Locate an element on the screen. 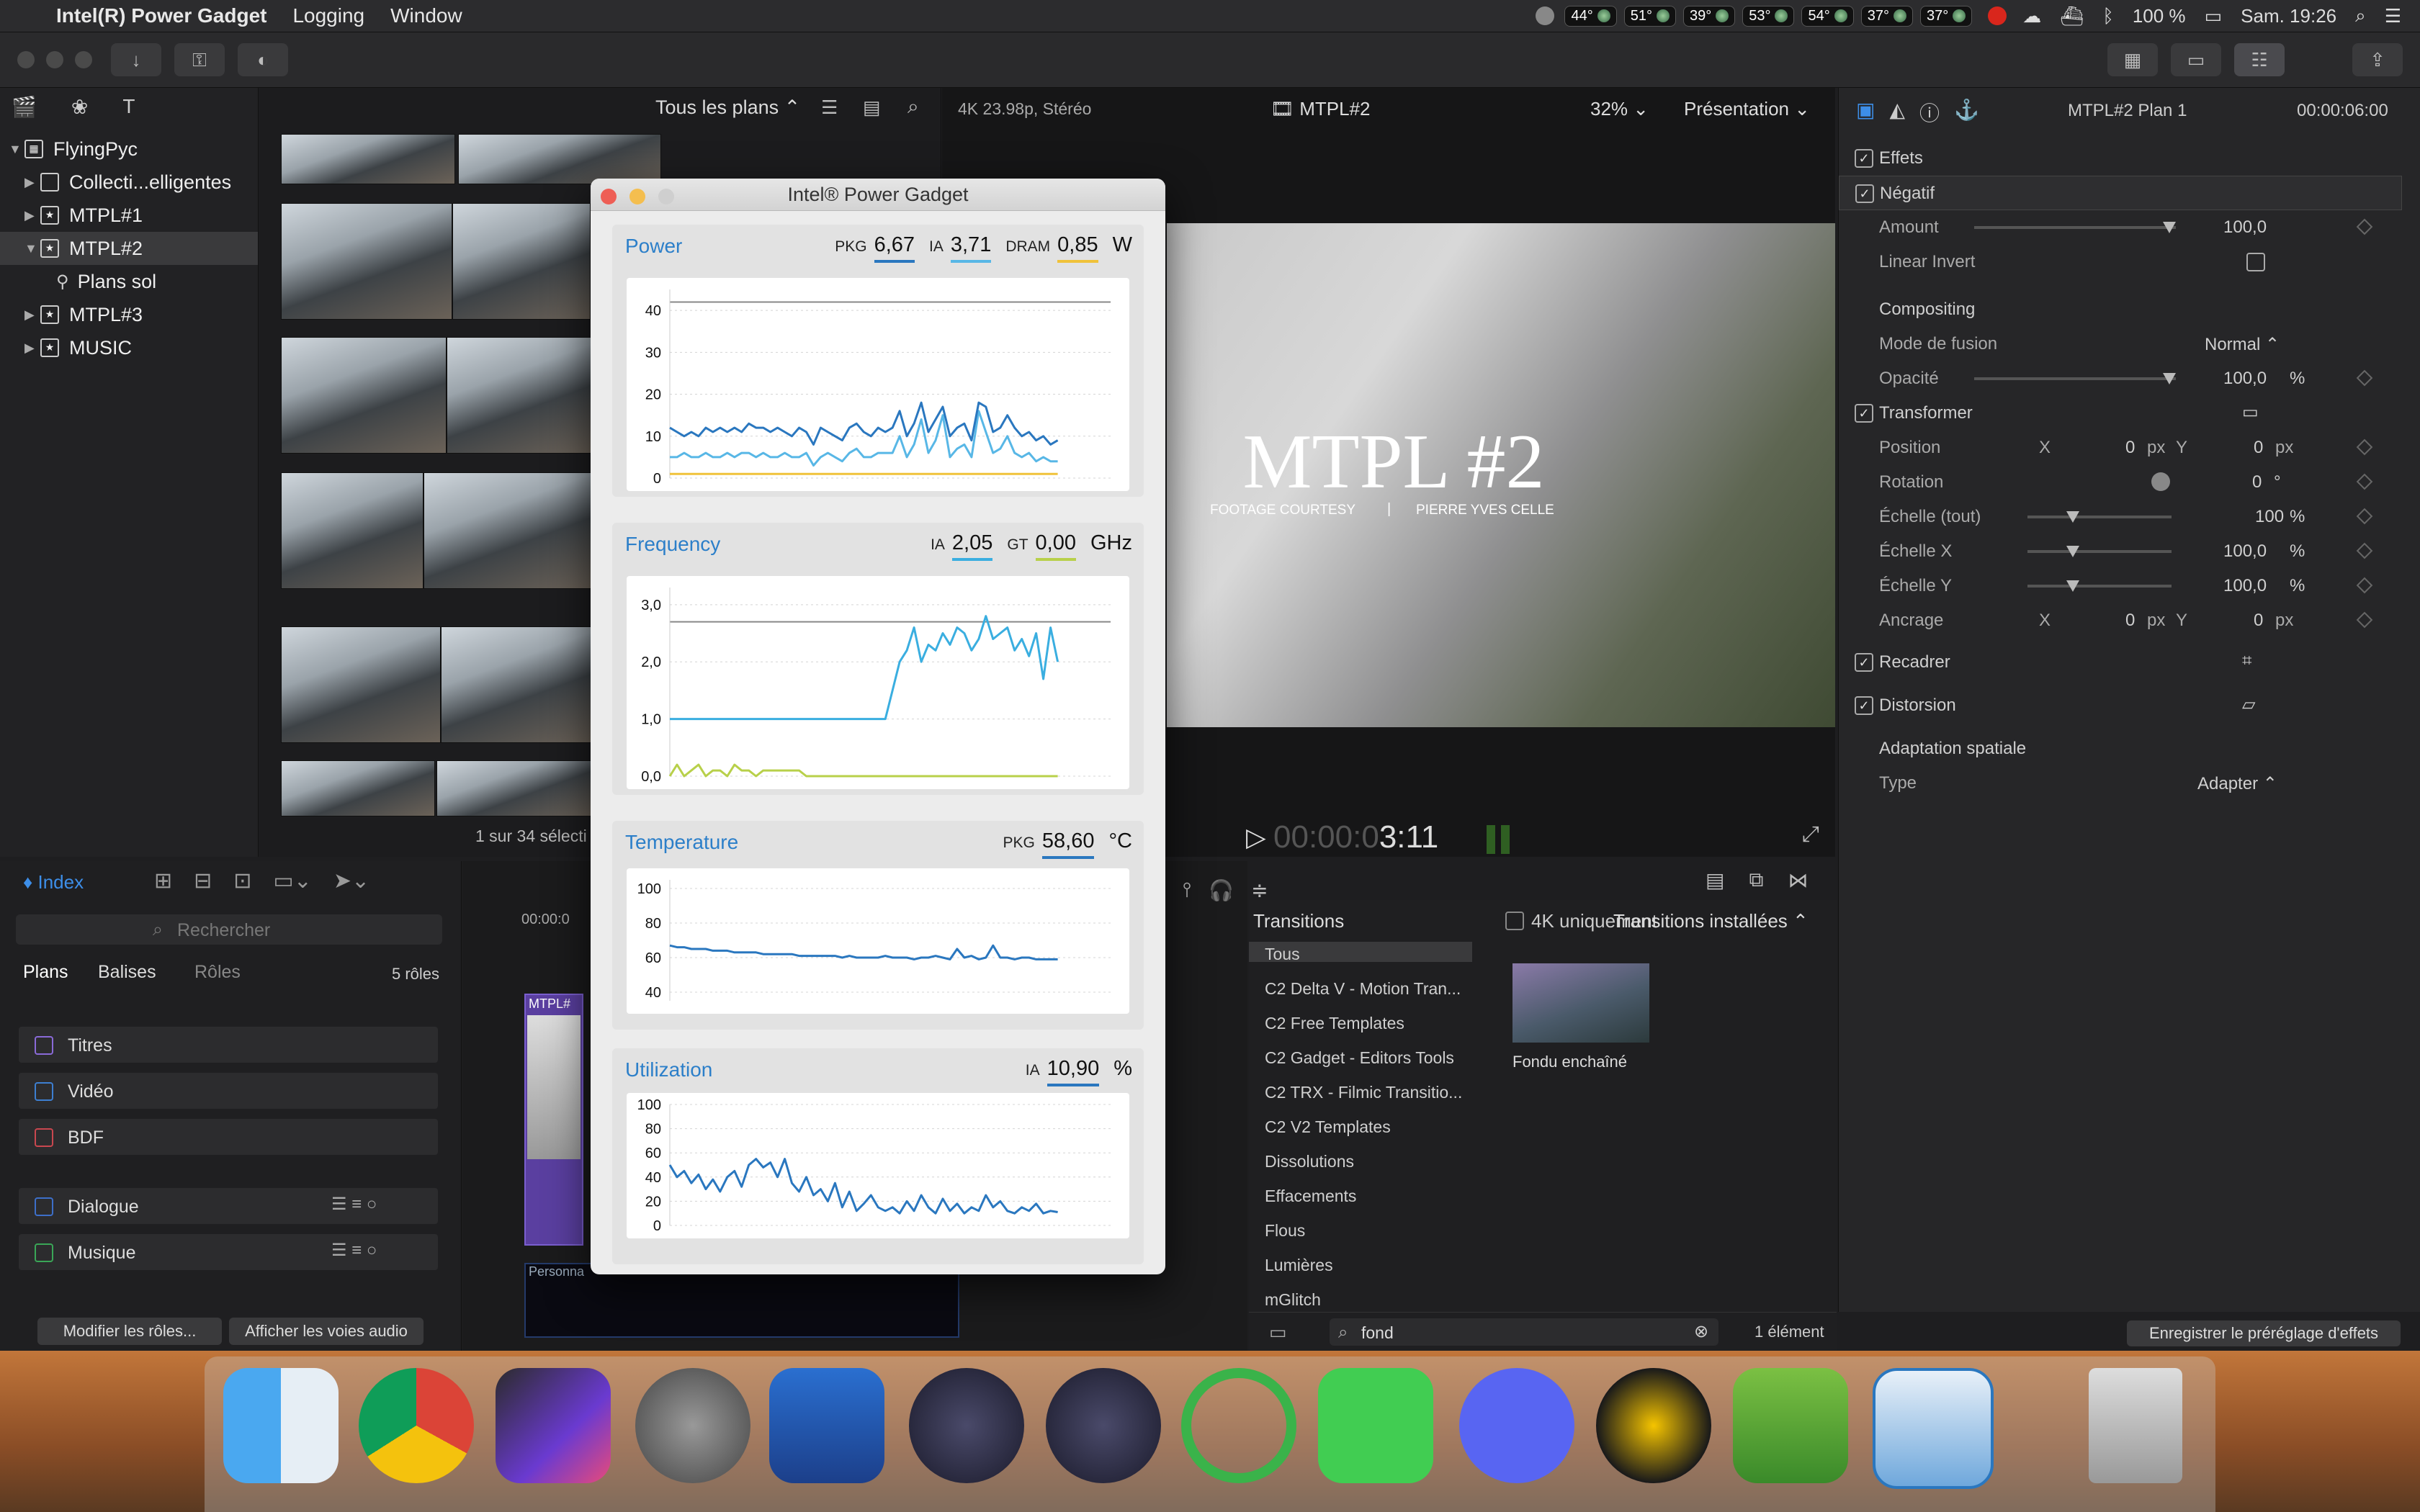 The height and width of the screenshot is (1512, 2420). menu-app-name: Intel(R) Power Gadget is located at coordinates (161, 15).